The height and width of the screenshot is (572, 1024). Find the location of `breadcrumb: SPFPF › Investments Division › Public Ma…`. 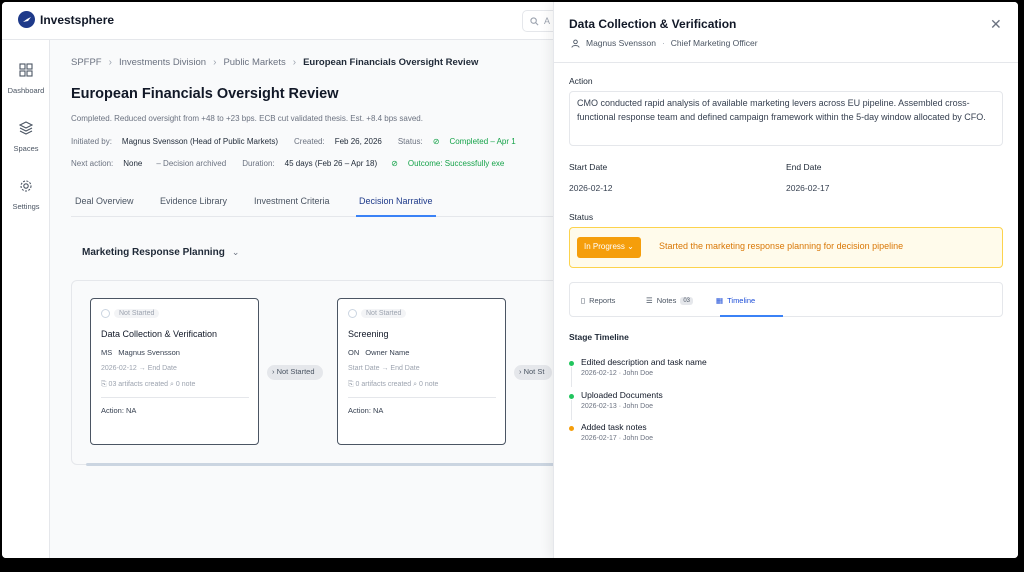

breadcrumb: SPFPF › Investments Division › Public Ma… is located at coordinates (274, 62).